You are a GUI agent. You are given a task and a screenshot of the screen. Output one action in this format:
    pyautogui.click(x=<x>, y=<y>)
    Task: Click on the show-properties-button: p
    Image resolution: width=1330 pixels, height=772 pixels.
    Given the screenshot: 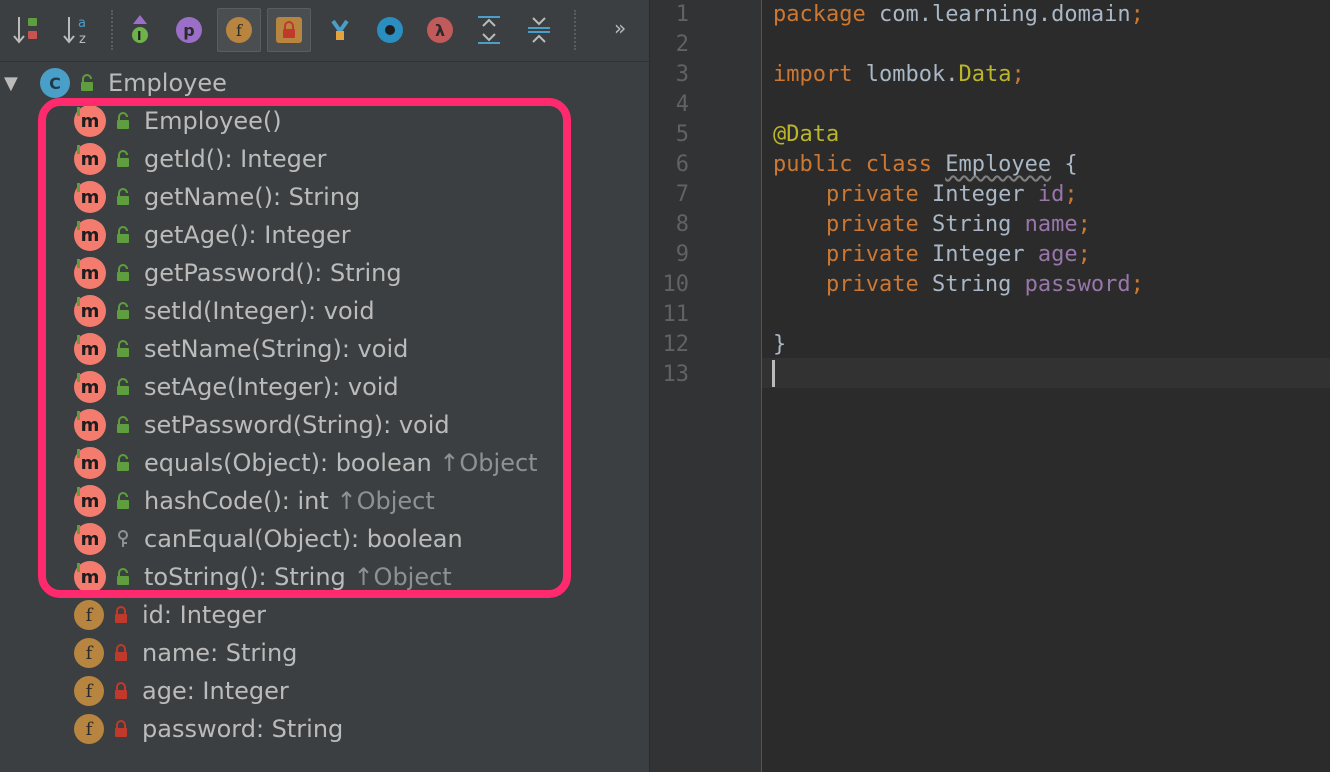 What is the action you would take?
    pyautogui.click(x=189, y=30)
    